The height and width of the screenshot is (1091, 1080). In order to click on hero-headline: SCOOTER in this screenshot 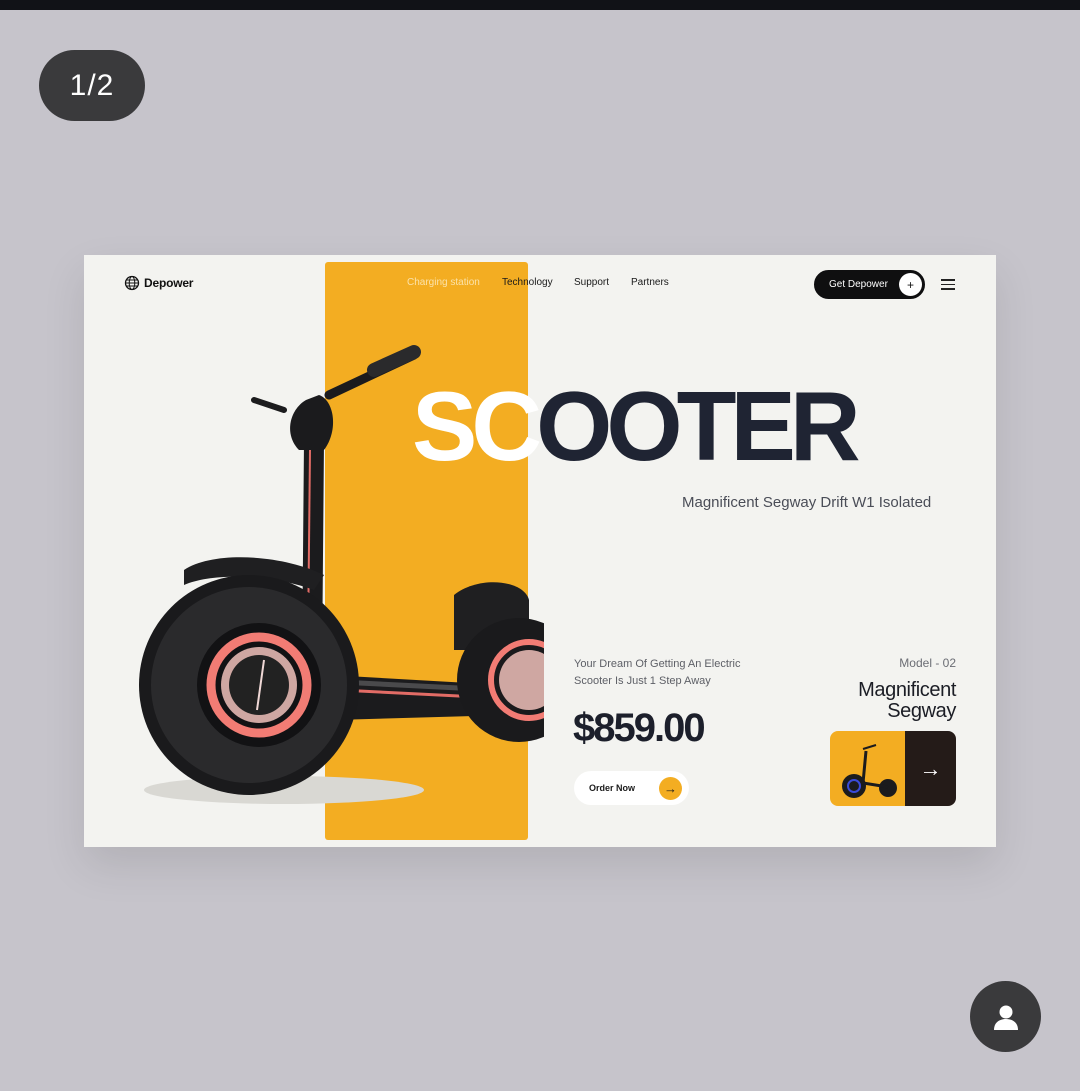, I will do `click(636, 426)`.